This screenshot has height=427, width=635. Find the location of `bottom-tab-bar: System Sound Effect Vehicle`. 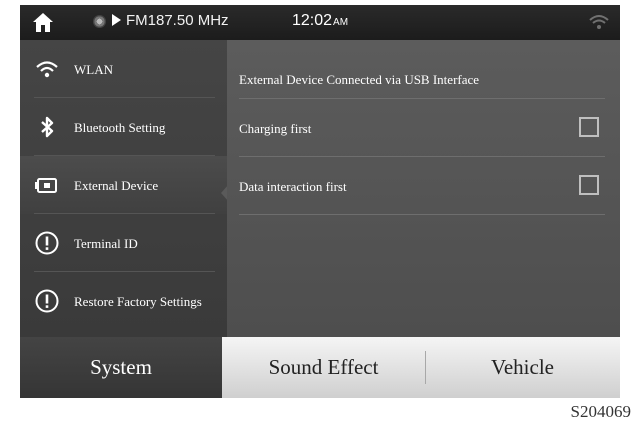

bottom-tab-bar: System Sound Effect Vehicle is located at coordinates (320, 367).